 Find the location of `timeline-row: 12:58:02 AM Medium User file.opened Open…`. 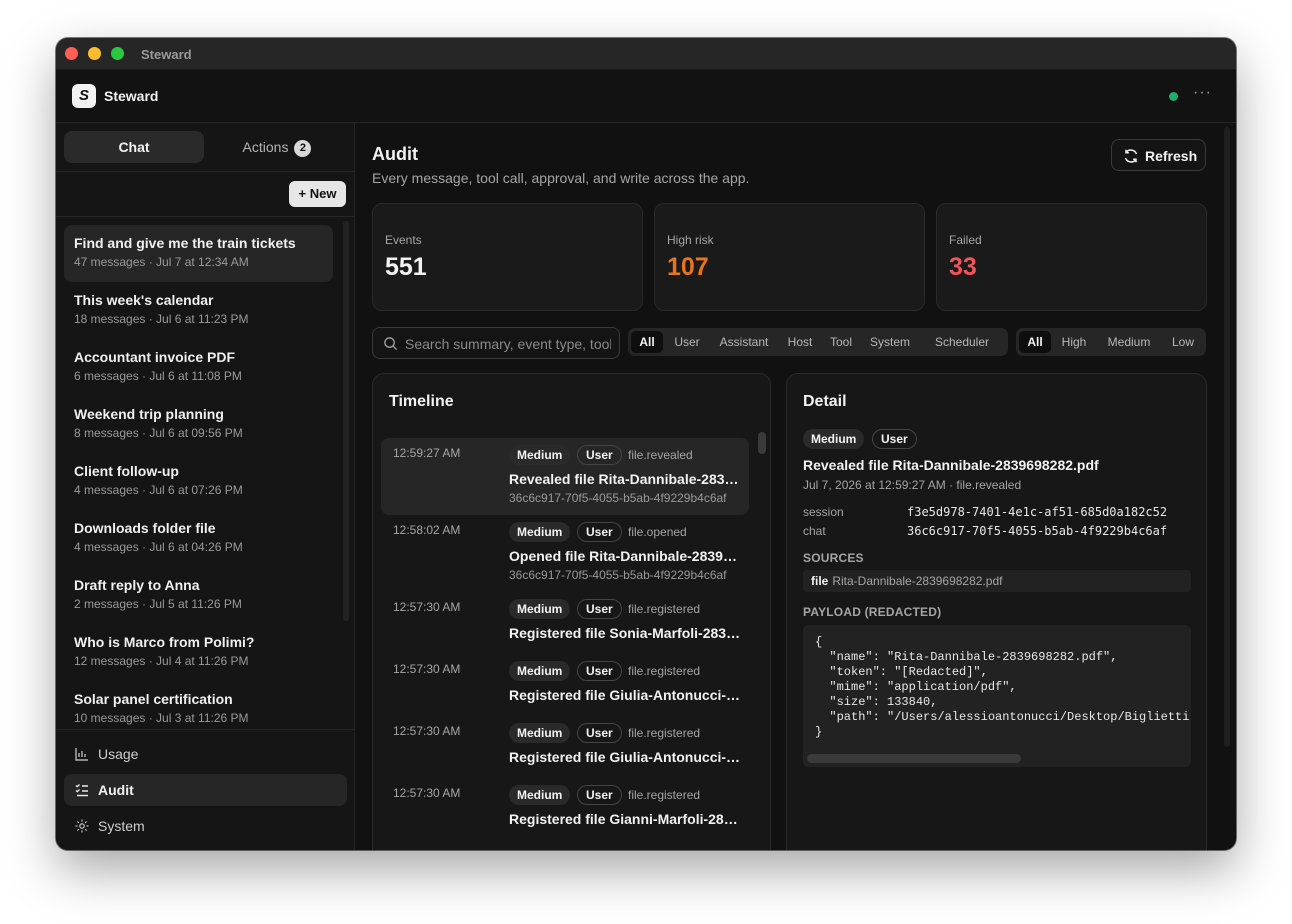

timeline-row: 12:58:02 AM Medium User file.opened Open… is located at coordinates (565, 553).